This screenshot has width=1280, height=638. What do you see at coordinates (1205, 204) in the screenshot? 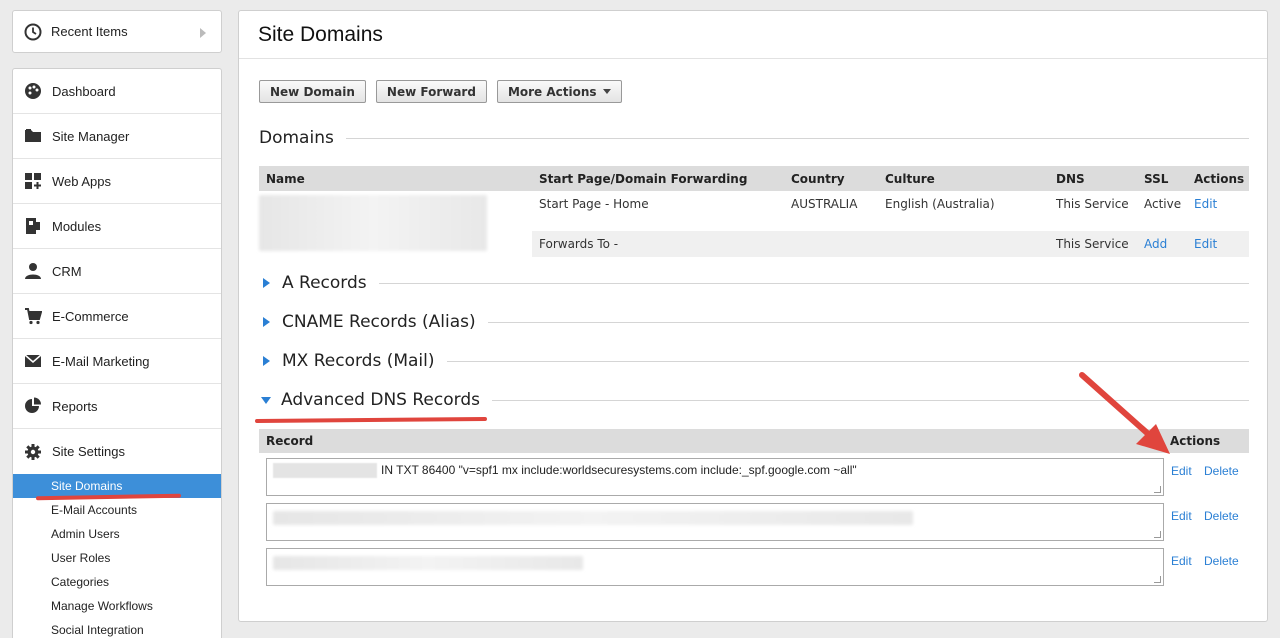
I see `edit-domain-link: Edit` at bounding box center [1205, 204].